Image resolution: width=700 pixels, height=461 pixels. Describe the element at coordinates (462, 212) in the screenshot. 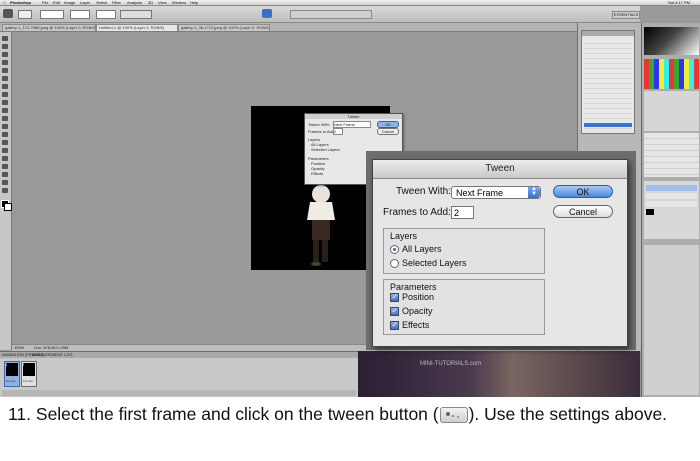

I see `frames-to-add-input: 2` at that location.